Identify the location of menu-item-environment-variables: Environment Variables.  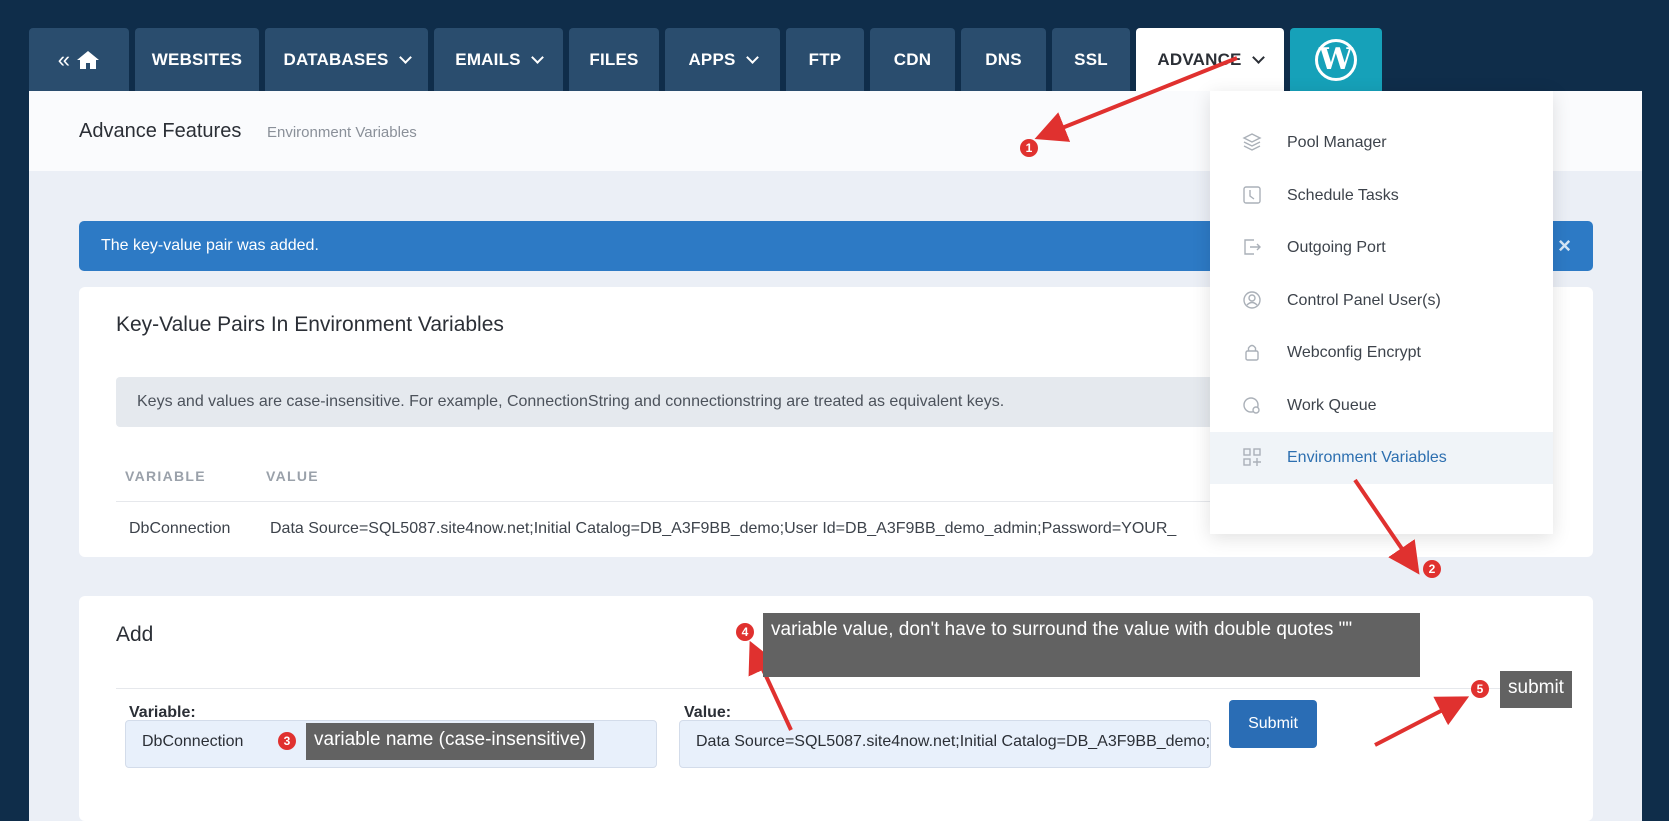
(1381, 458).